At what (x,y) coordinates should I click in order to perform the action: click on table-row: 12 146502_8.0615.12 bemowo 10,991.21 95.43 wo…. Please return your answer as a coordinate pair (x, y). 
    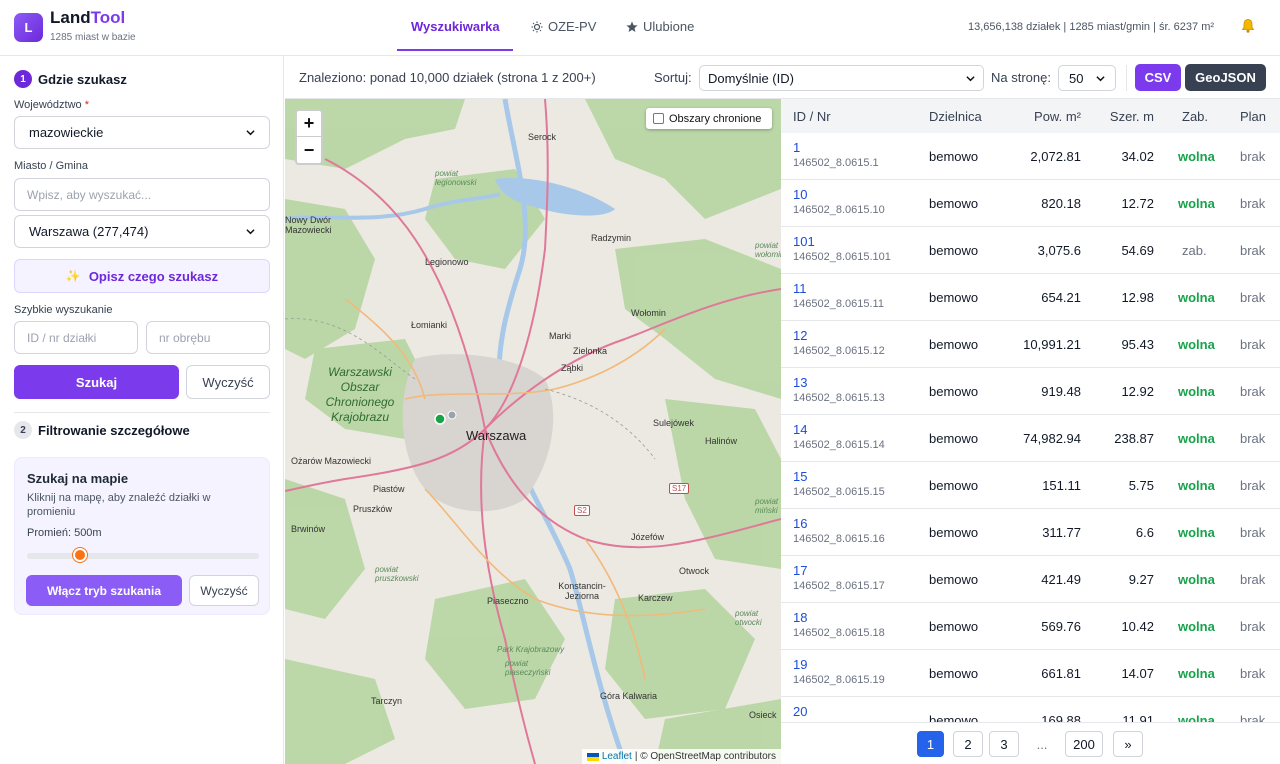
    Looking at the image, I should click on (1030, 344).